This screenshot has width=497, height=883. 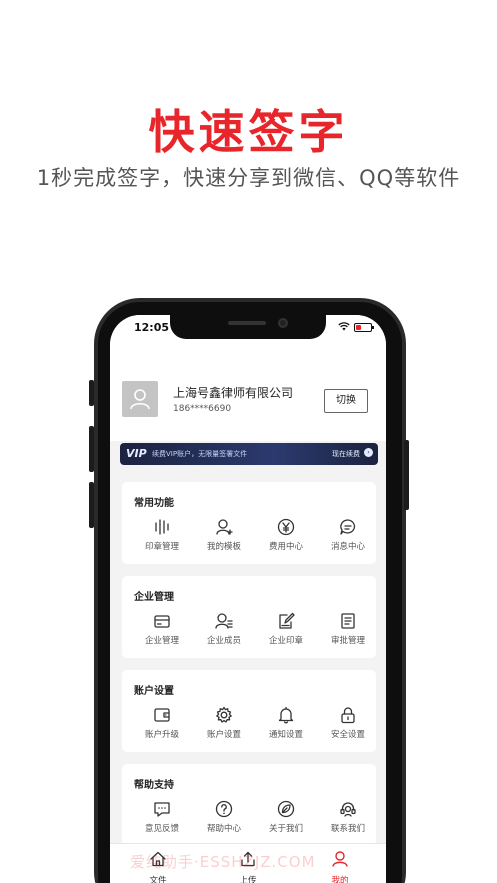 What do you see at coordinates (161, 829) in the screenshot?
I see `menu-item-label: 意见反馈` at bounding box center [161, 829].